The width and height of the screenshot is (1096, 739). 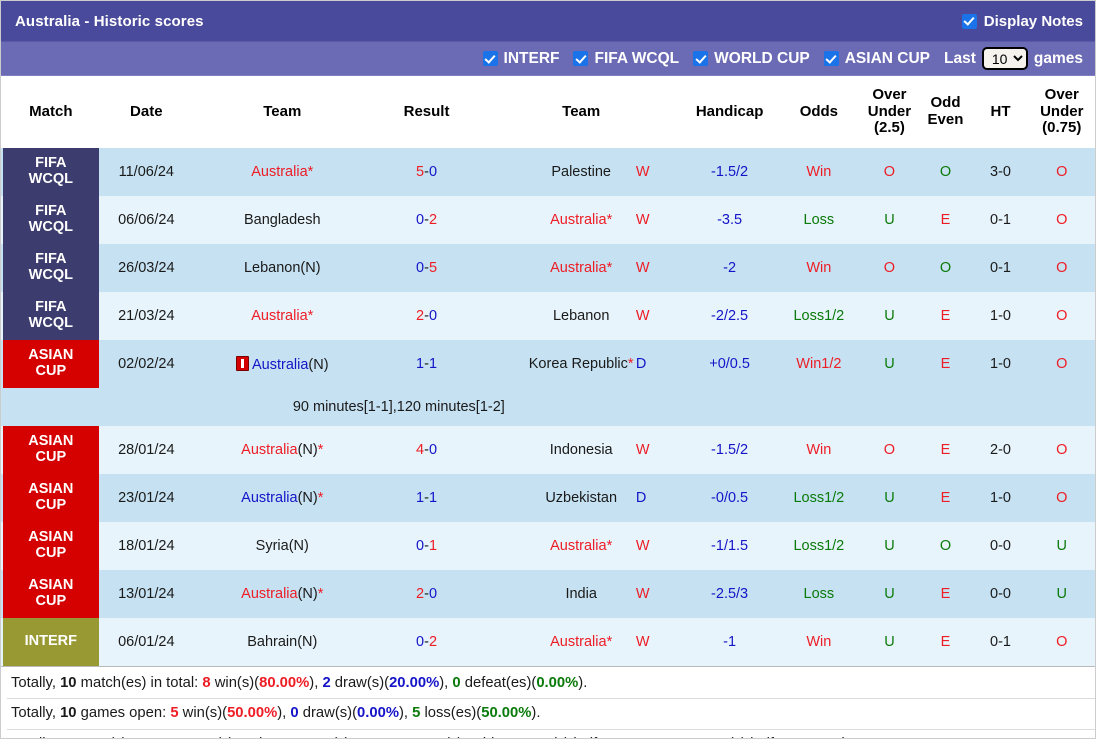 What do you see at coordinates (446, 683) in the screenshot?
I see `sum1-mid5: ),` at bounding box center [446, 683].